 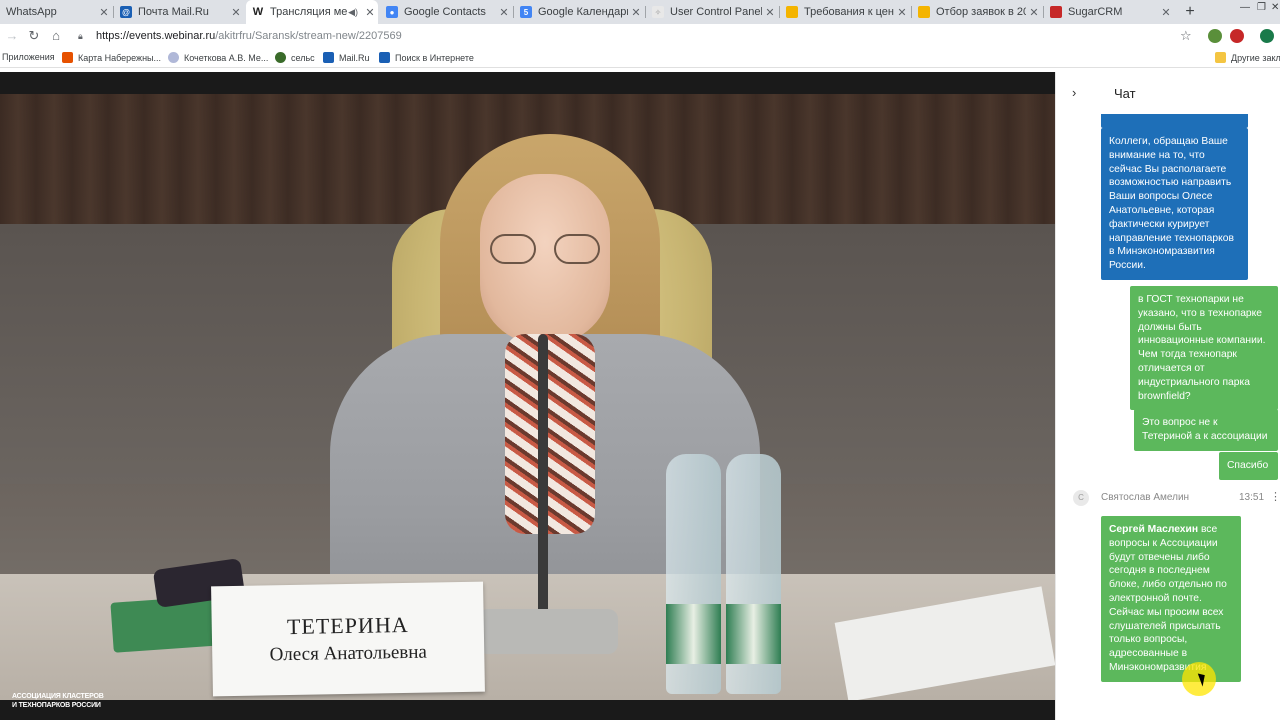 What do you see at coordinates (156, 36) in the screenshot?
I see `url-host: https://events.webinar.ru` at bounding box center [156, 36].